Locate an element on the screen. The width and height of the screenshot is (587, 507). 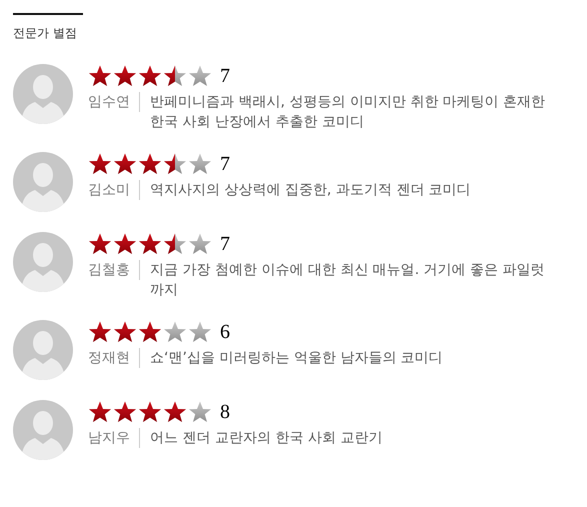
critic-name: 김소미 is located at coordinates (114, 190).